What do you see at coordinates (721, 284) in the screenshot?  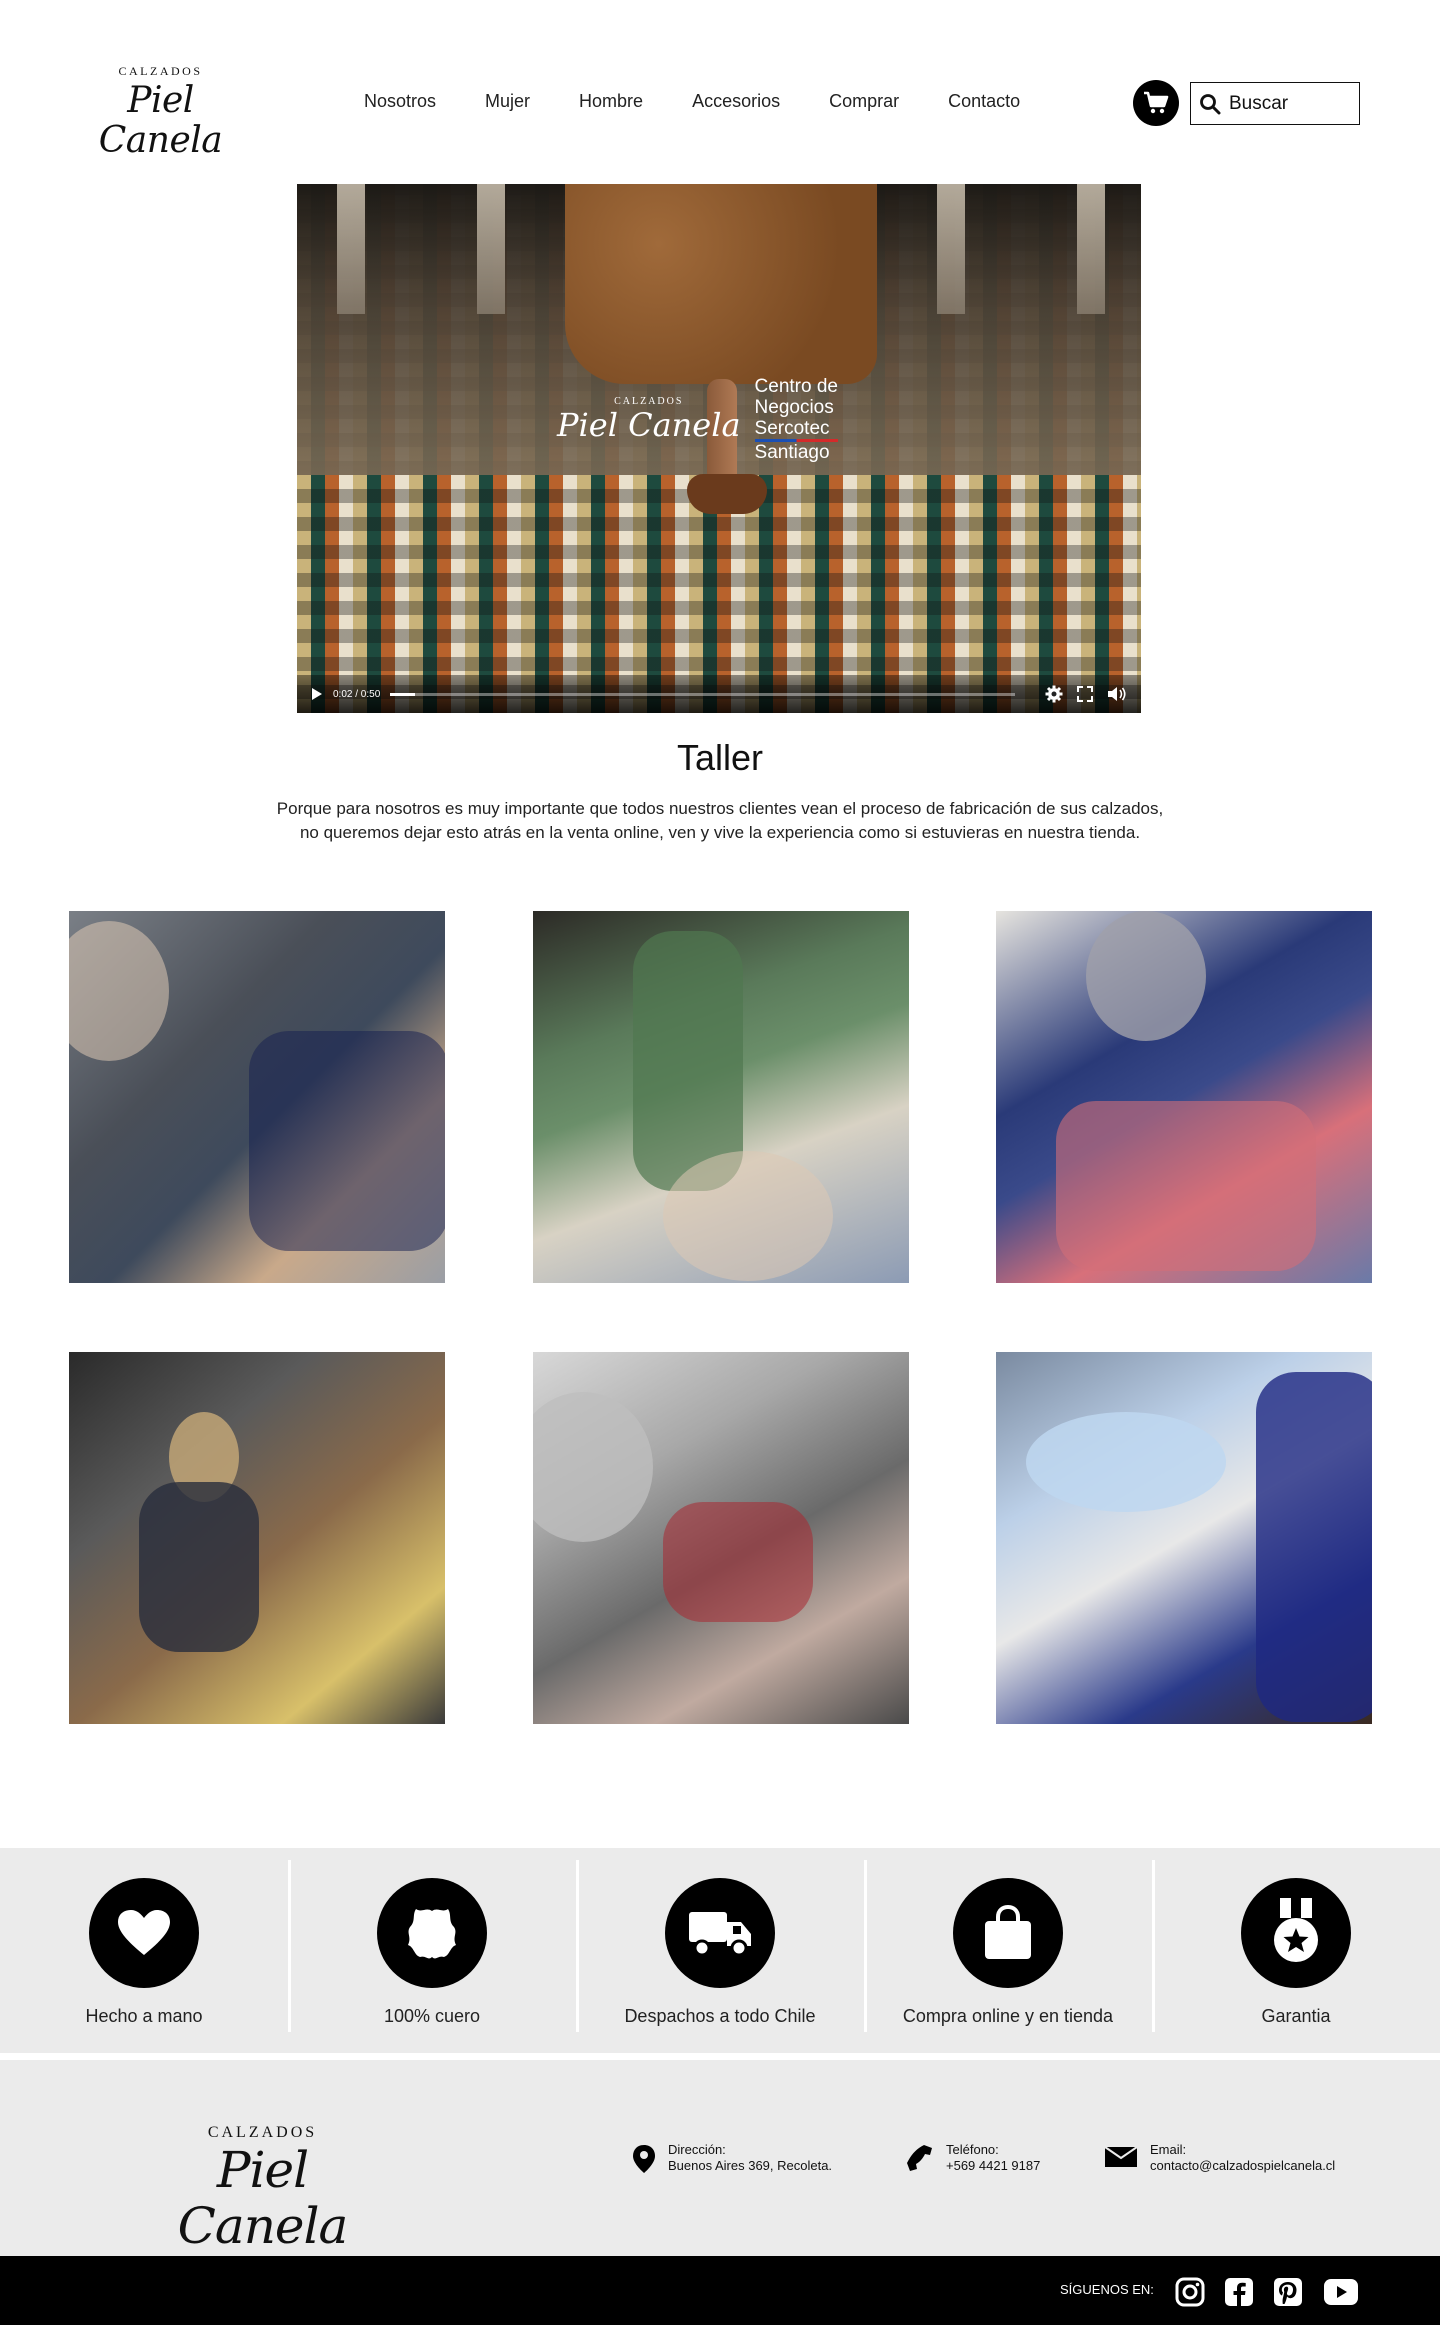 I see `dress-figure` at bounding box center [721, 284].